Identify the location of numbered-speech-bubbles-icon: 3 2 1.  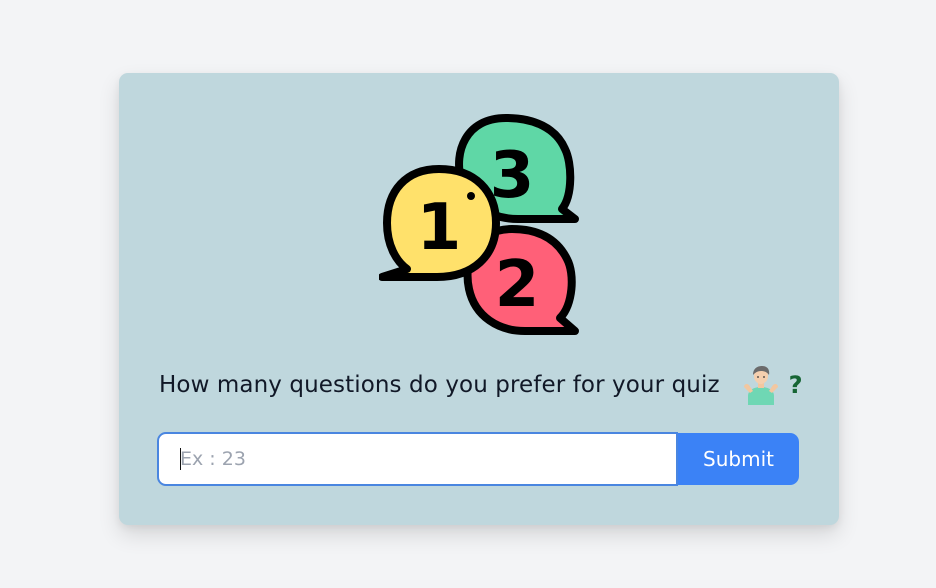
(479, 224).